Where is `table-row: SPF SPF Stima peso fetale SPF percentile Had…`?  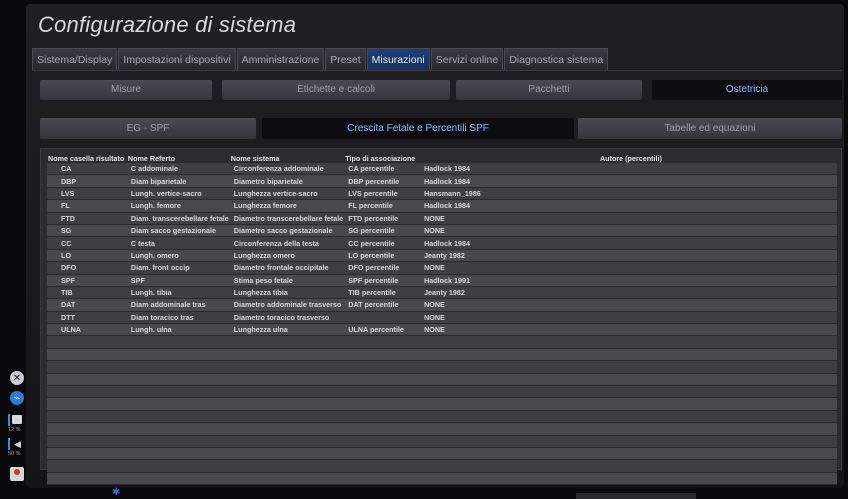
table-row: SPF SPF Stima peso fetale SPF percentile Had… is located at coordinates (442, 280).